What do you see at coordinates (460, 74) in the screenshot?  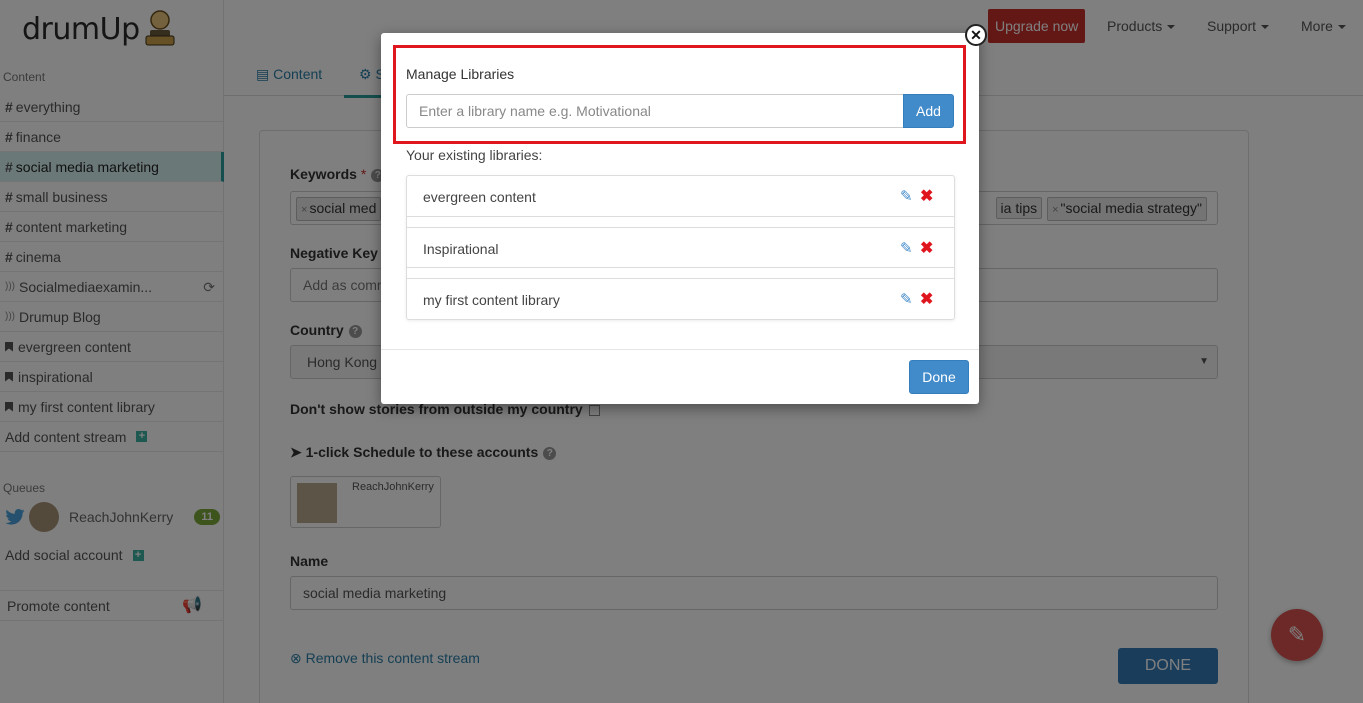 I see `modal-title: Manage Libraries` at bounding box center [460, 74].